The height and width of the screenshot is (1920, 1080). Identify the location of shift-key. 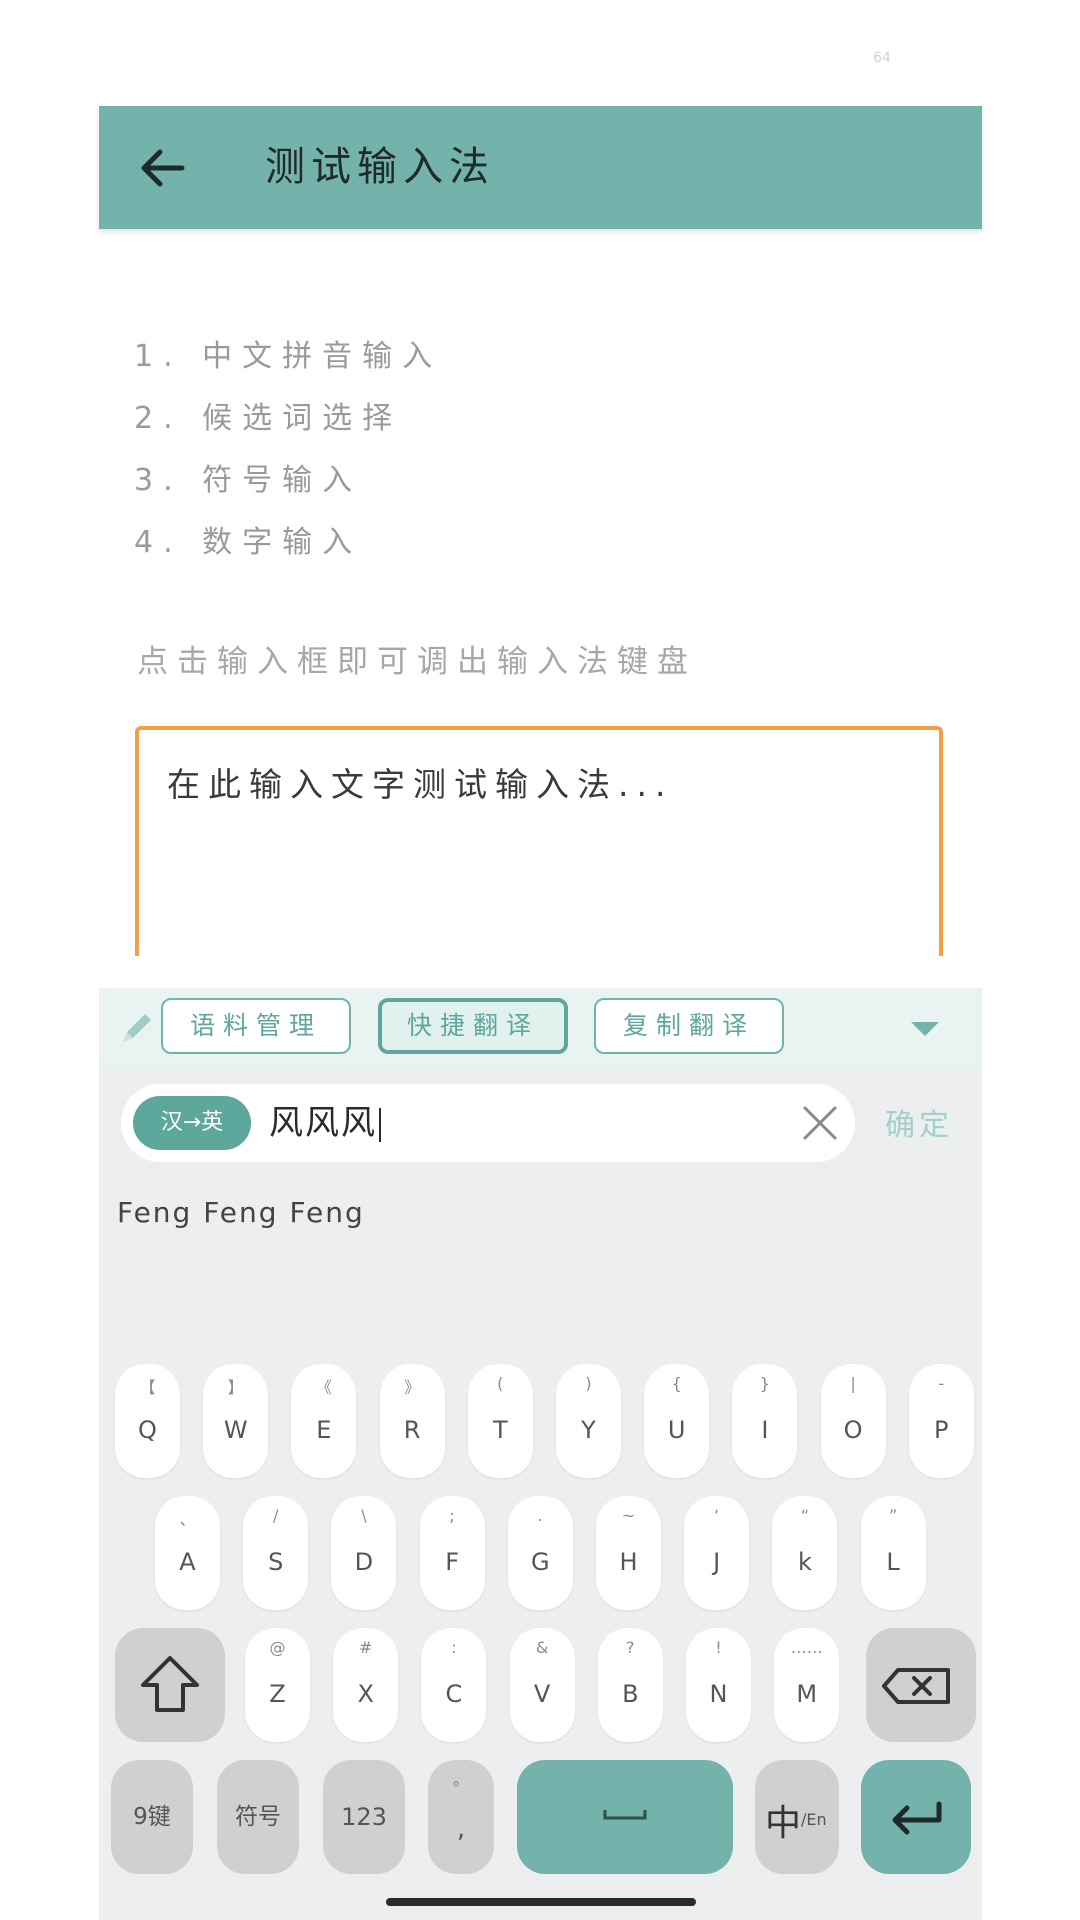
(170, 1685).